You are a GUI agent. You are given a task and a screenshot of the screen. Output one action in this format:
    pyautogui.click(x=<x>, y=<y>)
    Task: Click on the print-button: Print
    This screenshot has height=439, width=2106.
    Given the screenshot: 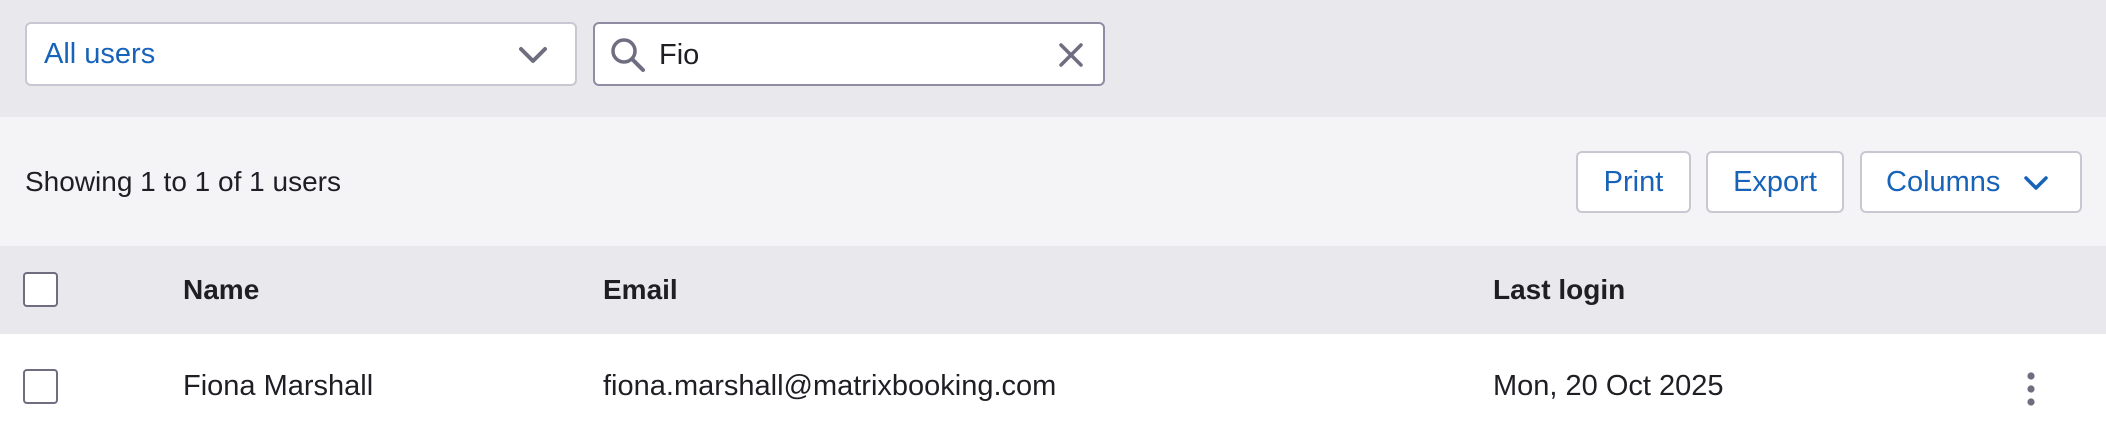 What is the action you would take?
    pyautogui.click(x=1633, y=182)
    